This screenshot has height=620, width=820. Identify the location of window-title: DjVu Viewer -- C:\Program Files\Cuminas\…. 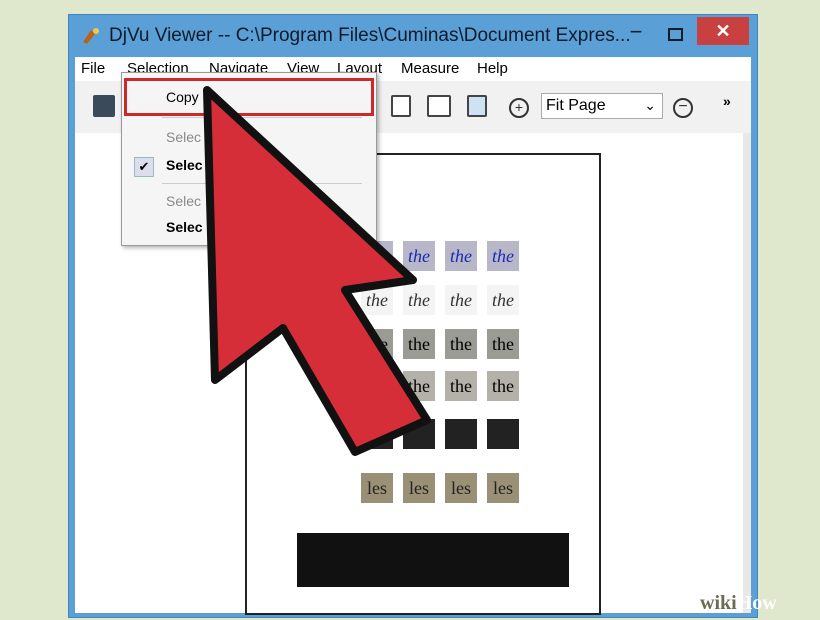
(370, 35).